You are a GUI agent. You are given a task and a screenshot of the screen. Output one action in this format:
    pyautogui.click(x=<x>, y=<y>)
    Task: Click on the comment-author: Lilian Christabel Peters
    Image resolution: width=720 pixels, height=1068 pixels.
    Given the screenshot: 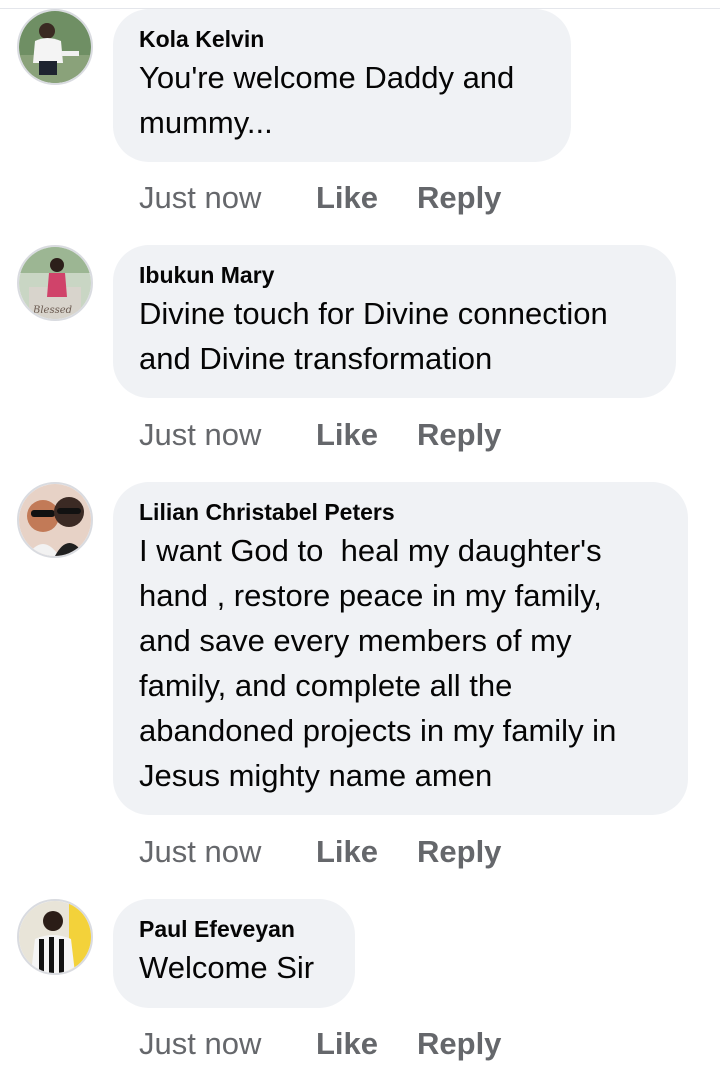 What is the action you would take?
    pyautogui.click(x=400, y=512)
    